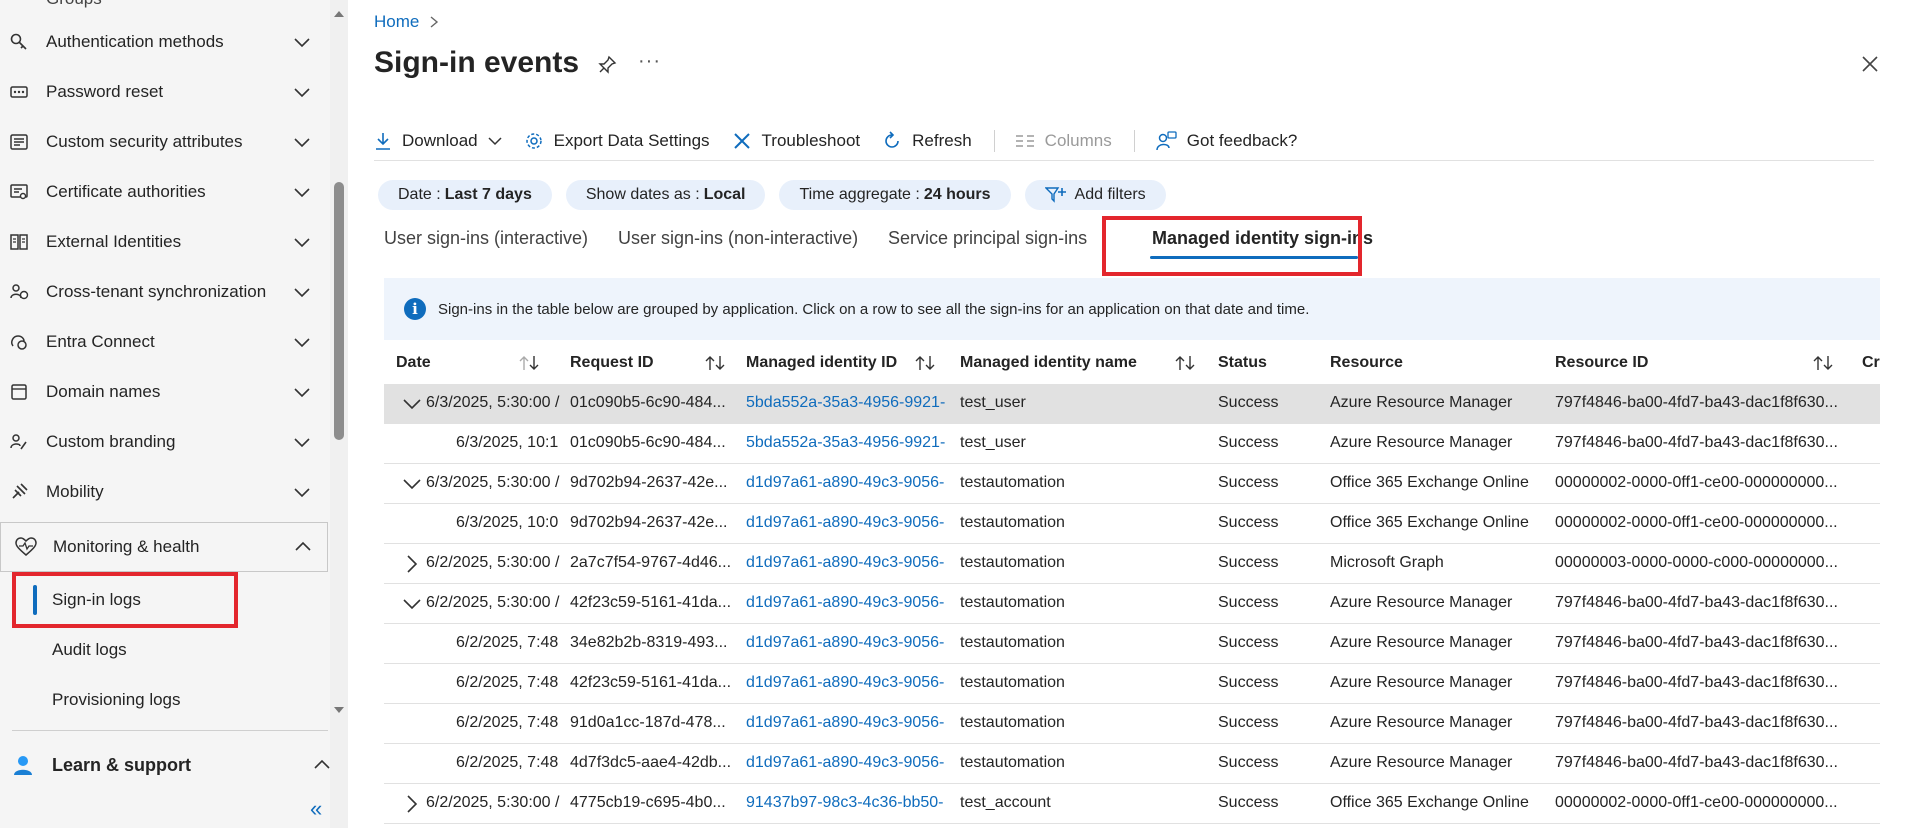  Describe the element at coordinates (649, 61) in the screenshot. I see `more-options-icon: ···` at that location.